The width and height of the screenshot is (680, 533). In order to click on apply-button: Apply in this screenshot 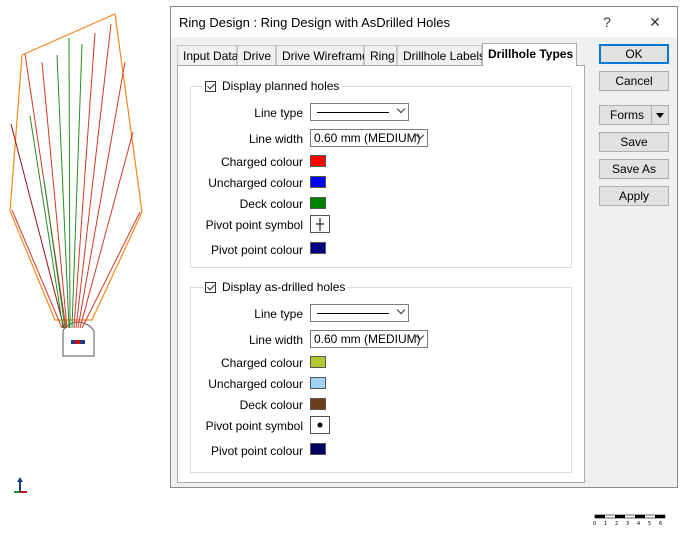, I will do `click(634, 196)`.